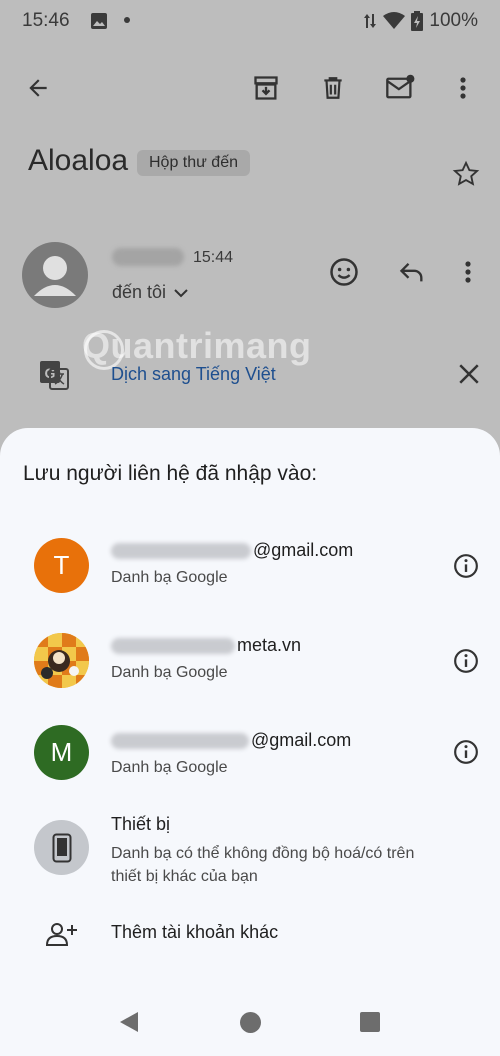  I want to click on email-subject: Aloaloa, so click(78, 160).